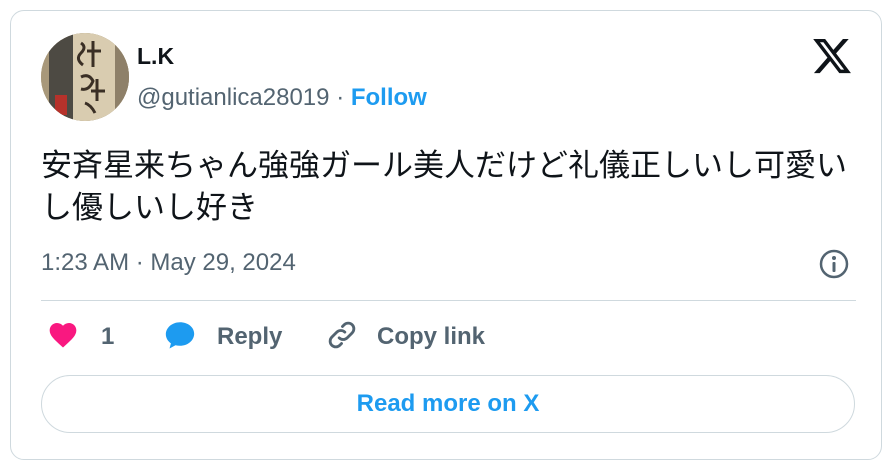  Describe the element at coordinates (85, 77) in the screenshot. I see `avatar` at that location.